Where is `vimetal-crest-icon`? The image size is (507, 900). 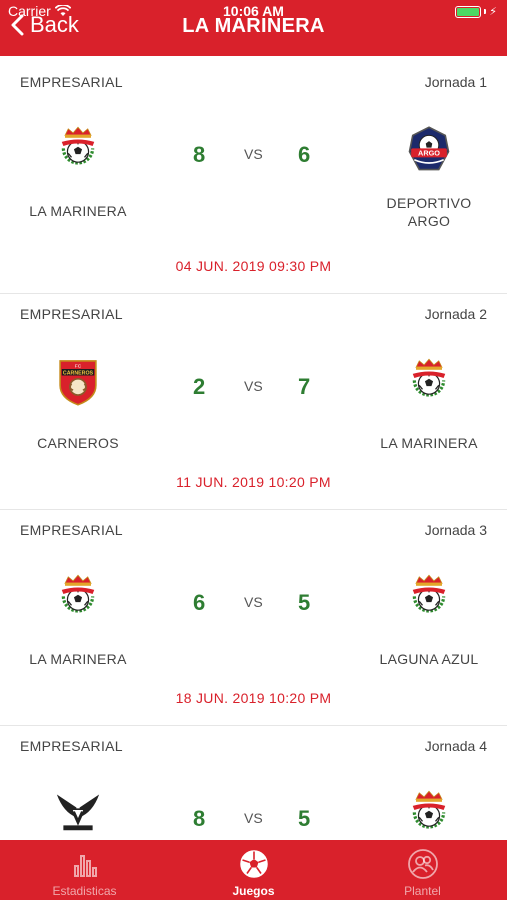
vimetal-crest-icon is located at coordinates (78, 812).